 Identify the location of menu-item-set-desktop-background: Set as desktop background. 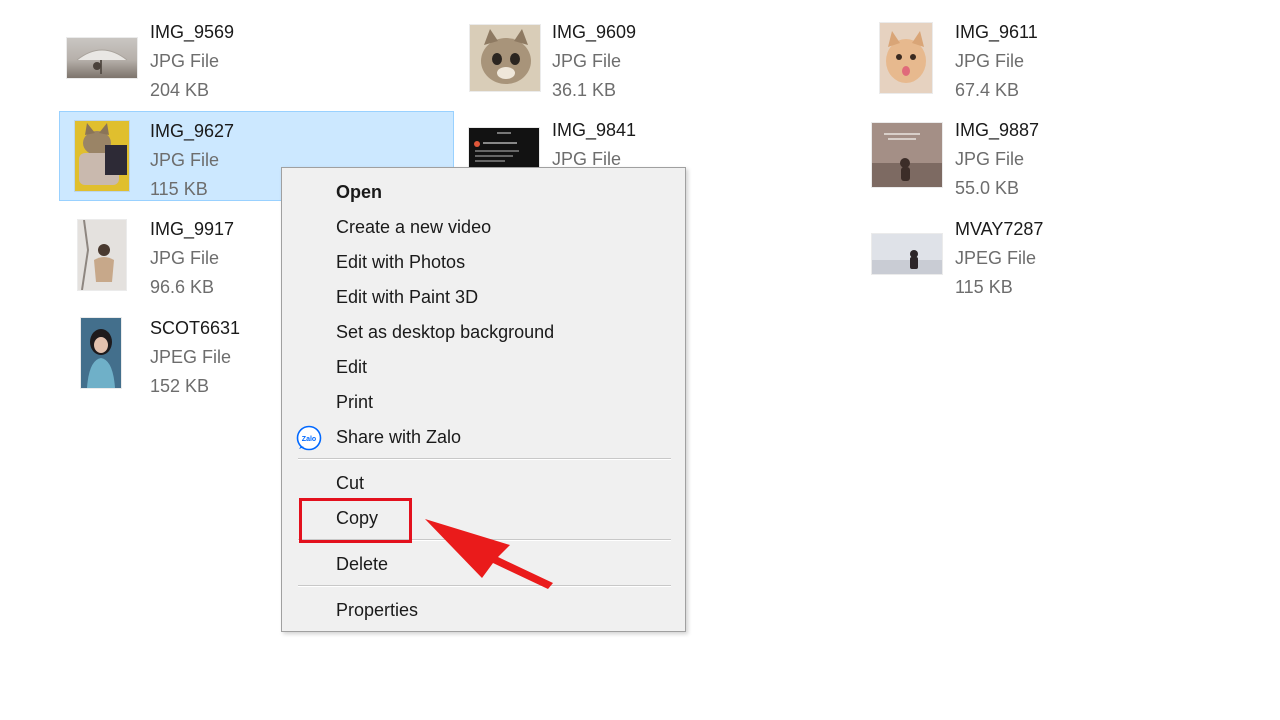
(483, 332).